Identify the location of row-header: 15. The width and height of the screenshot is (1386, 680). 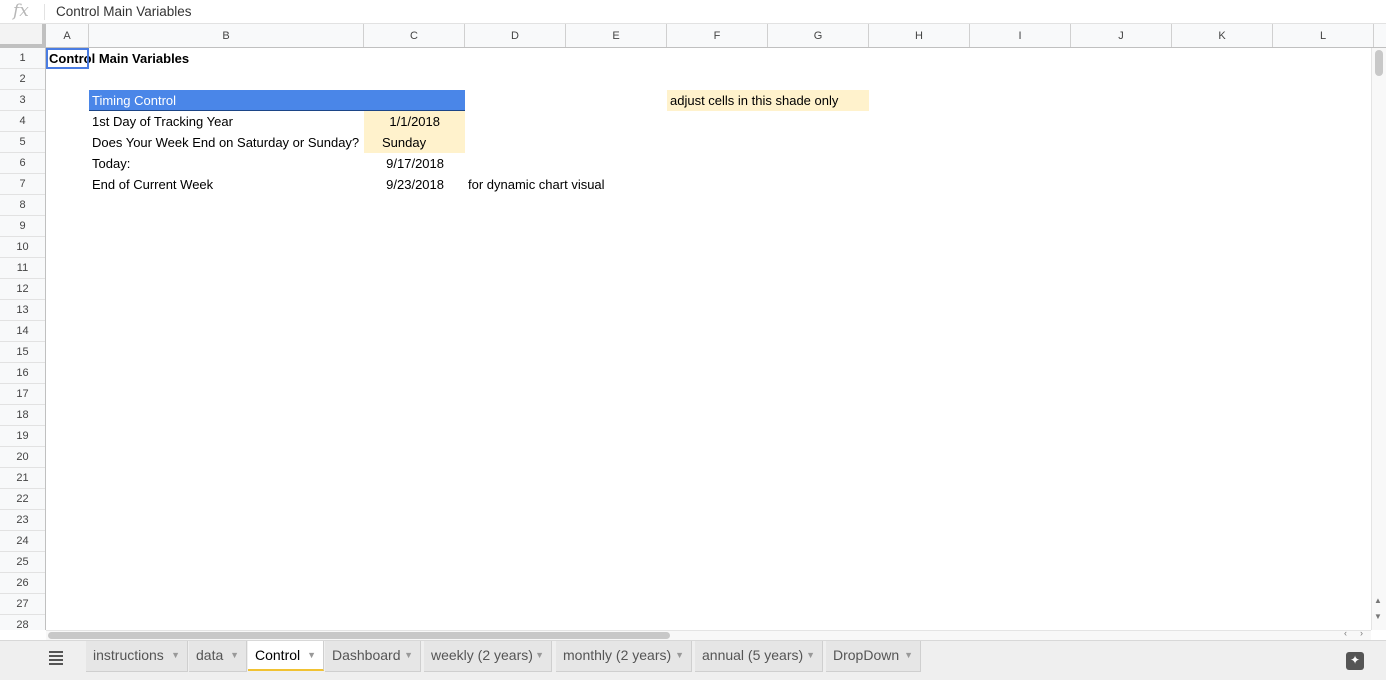
(22, 352).